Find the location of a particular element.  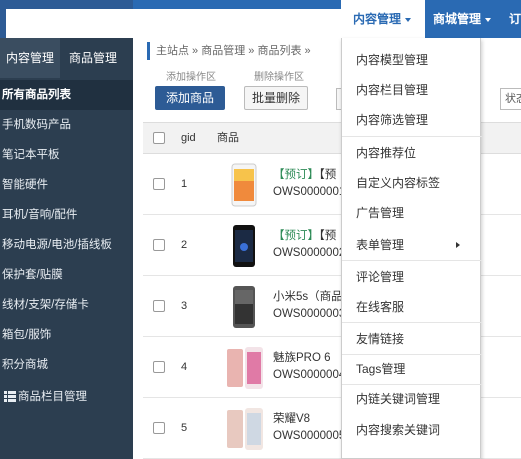

menu-item-recommend-position: 内容推荐位 is located at coordinates (412, 153).